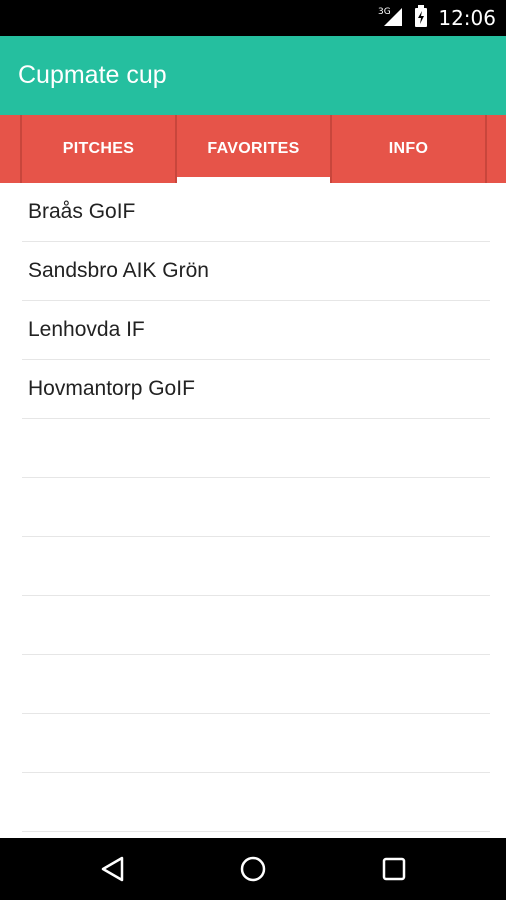 Image resolution: width=506 pixels, height=900 pixels. I want to click on back-button, so click(113, 869).